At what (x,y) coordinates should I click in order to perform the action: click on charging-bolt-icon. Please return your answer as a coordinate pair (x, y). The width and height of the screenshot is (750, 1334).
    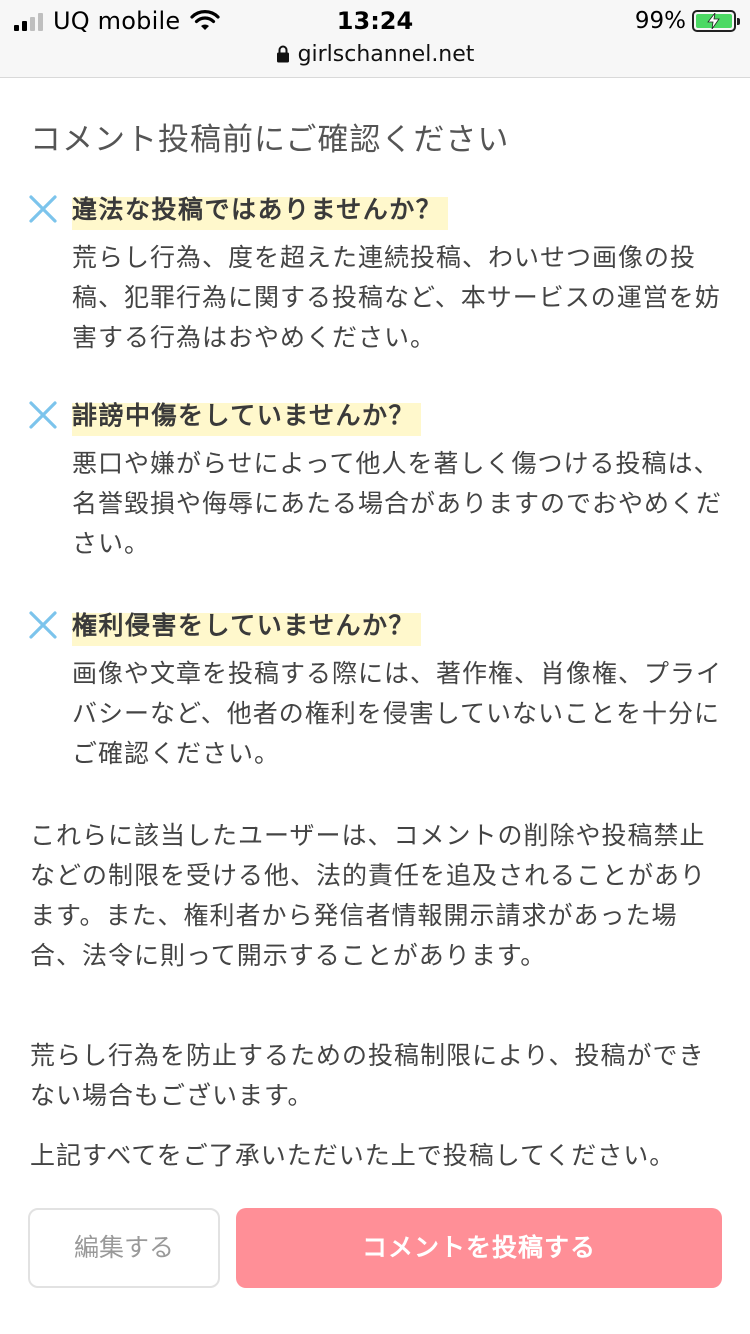
    Looking at the image, I should click on (713, 21).